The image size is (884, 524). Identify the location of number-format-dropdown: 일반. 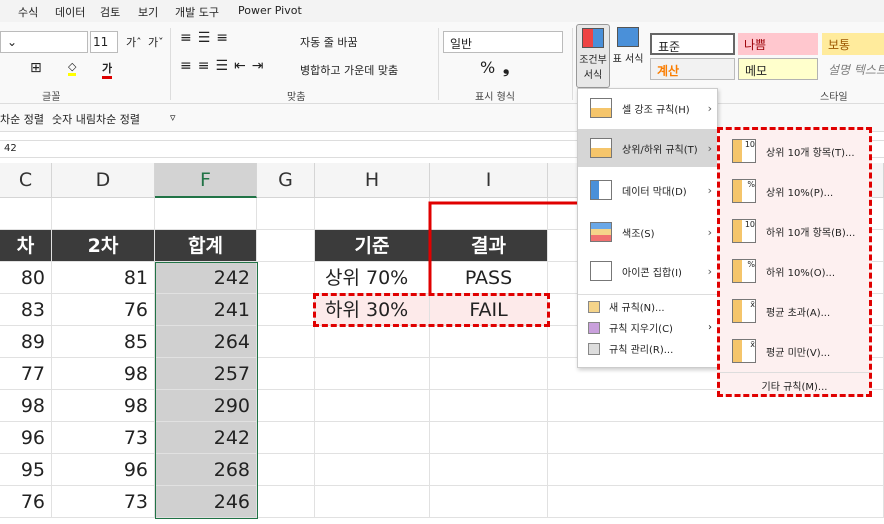
(503, 42).